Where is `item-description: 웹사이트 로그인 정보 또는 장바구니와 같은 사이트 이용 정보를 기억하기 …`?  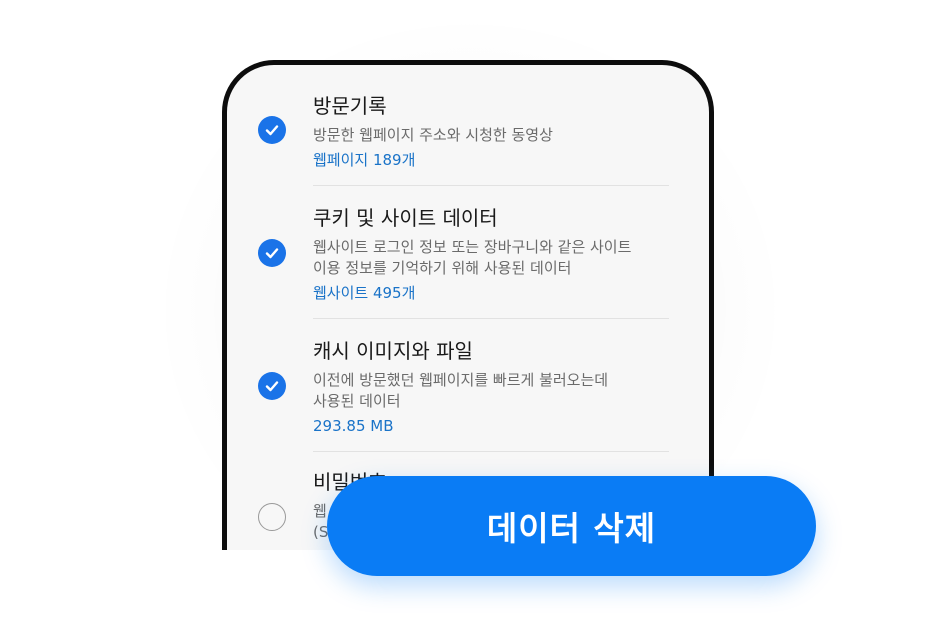 item-description: 웹사이트 로그인 정보 또는 장바구니와 같은 사이트 이용 정보를 기억하기 … is located at coordinates (493, 258).